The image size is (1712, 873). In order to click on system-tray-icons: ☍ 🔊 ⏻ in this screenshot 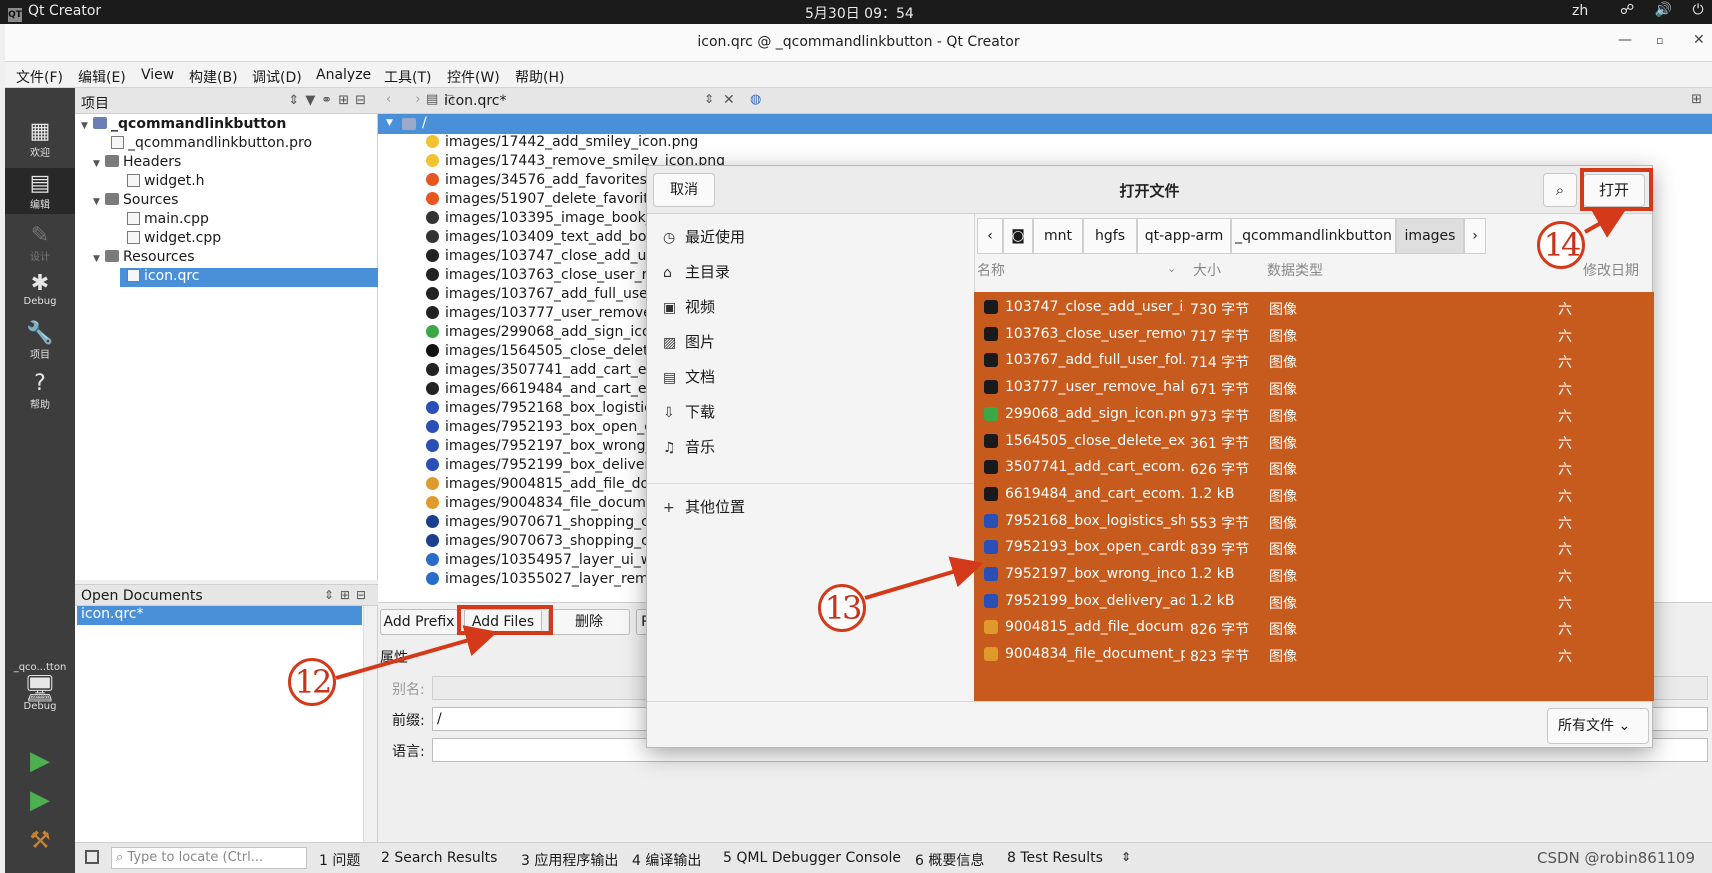, I will do `click(1666, 10)`.